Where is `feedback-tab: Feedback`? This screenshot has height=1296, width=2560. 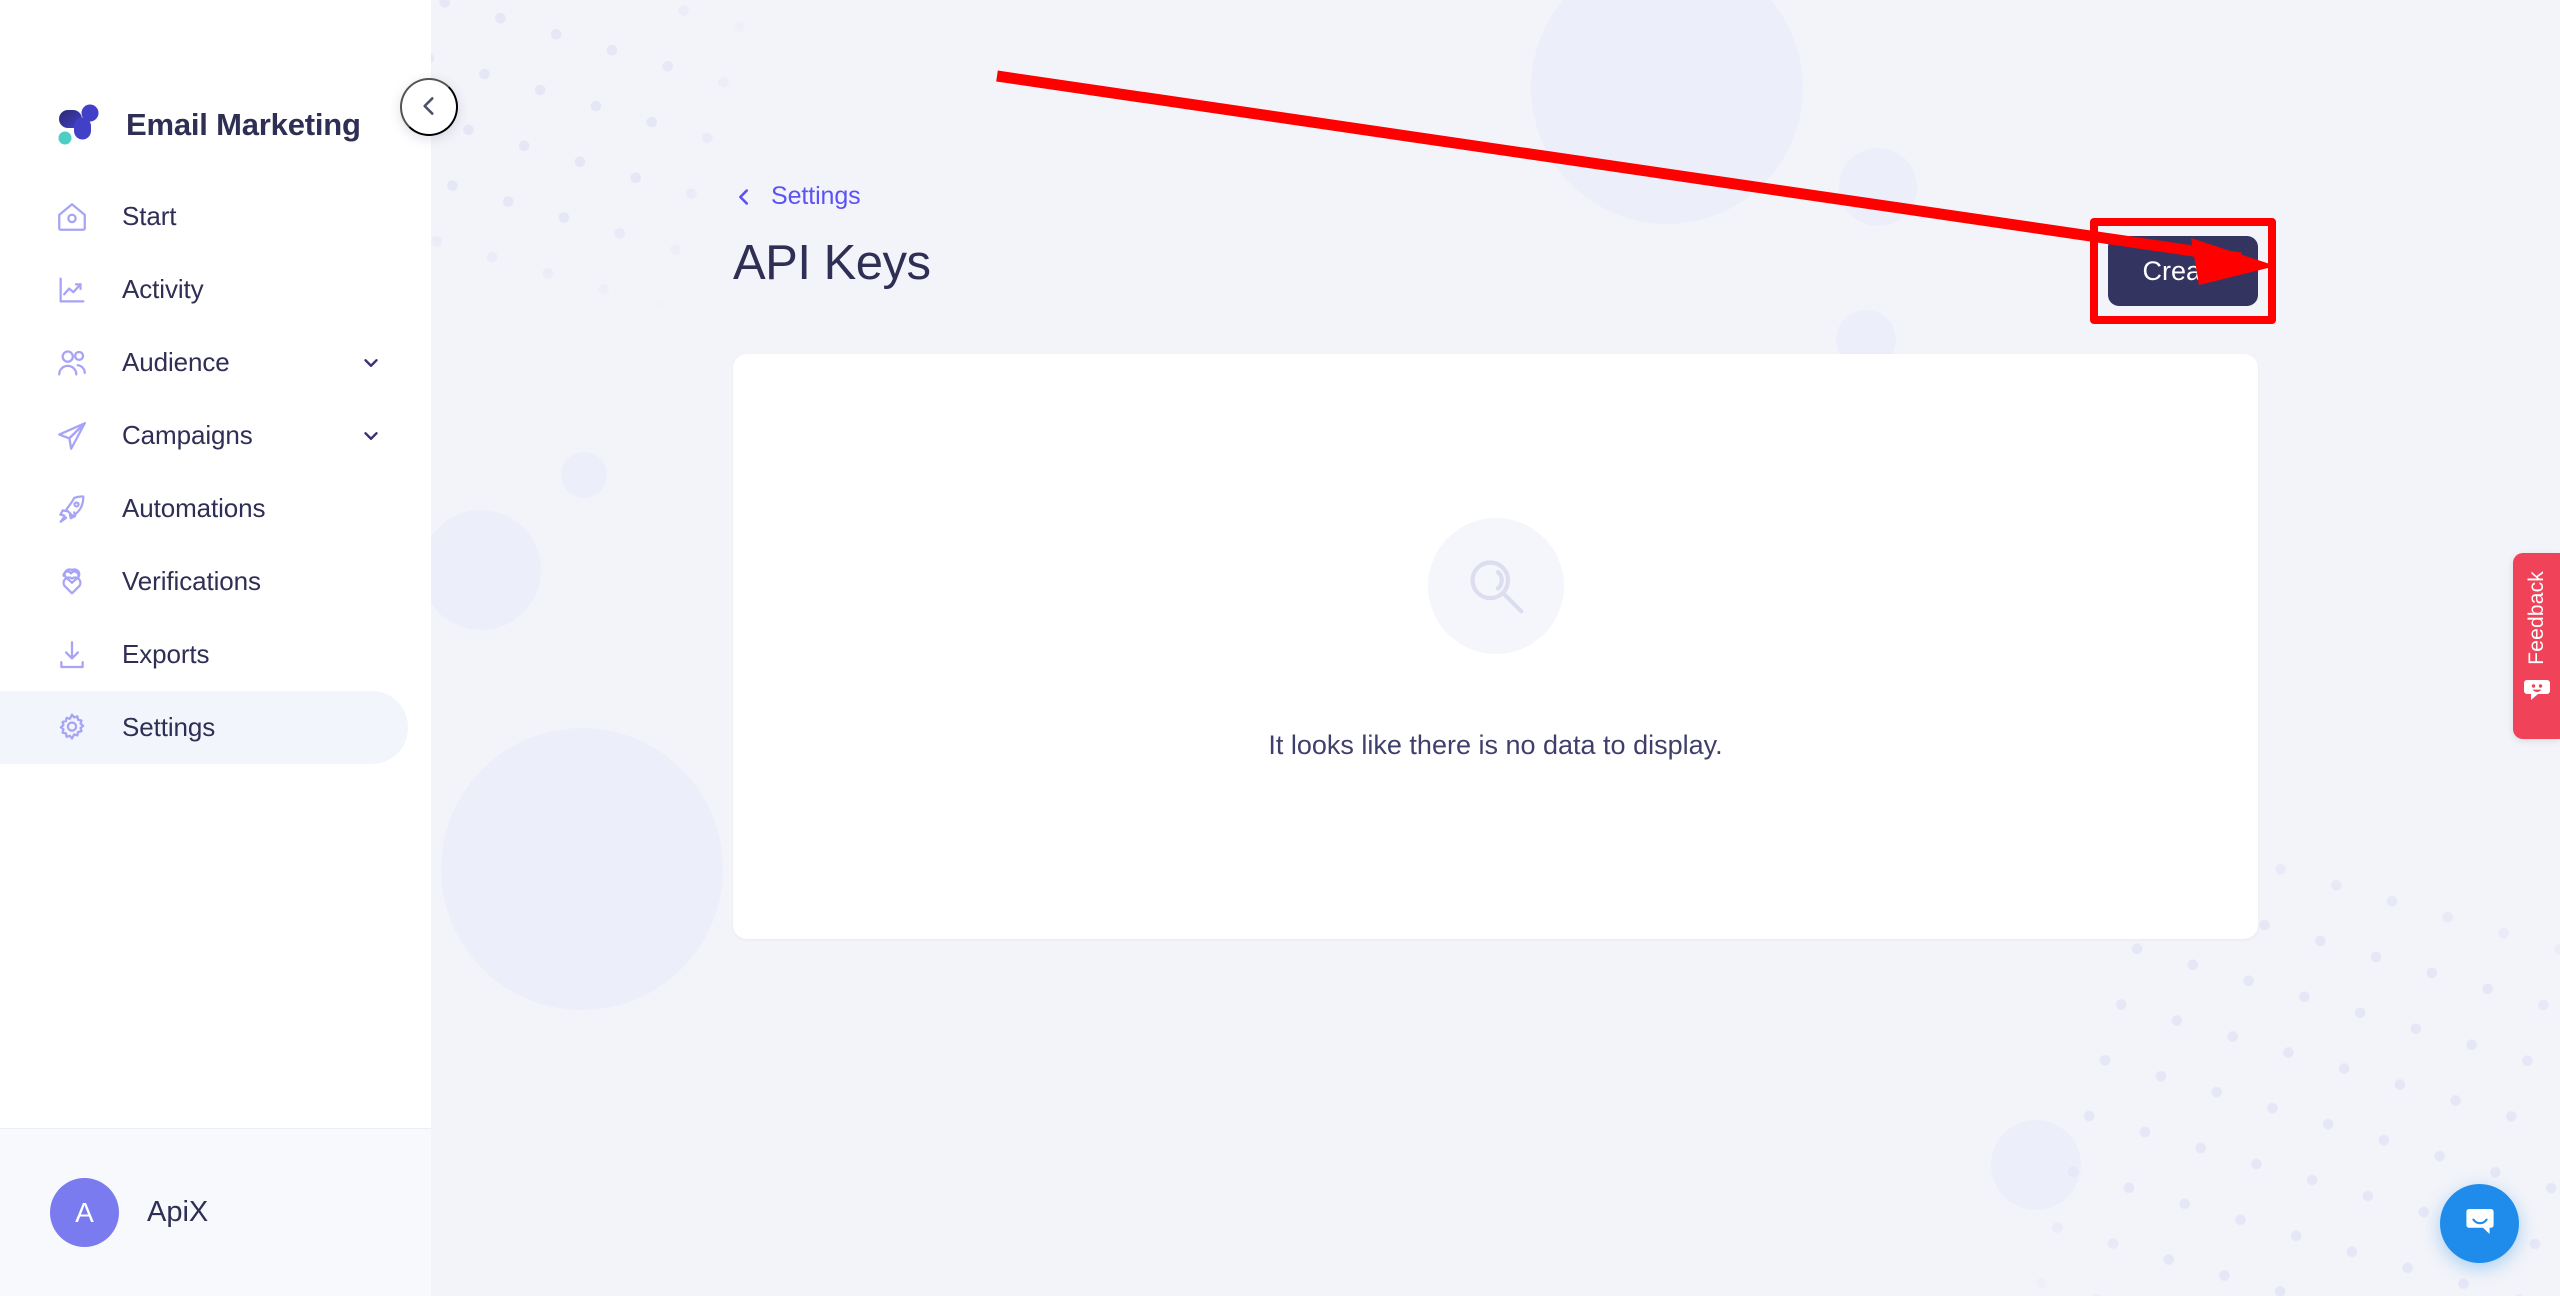
feedback-tab: Feedback is located at coordinates (2536, 646).